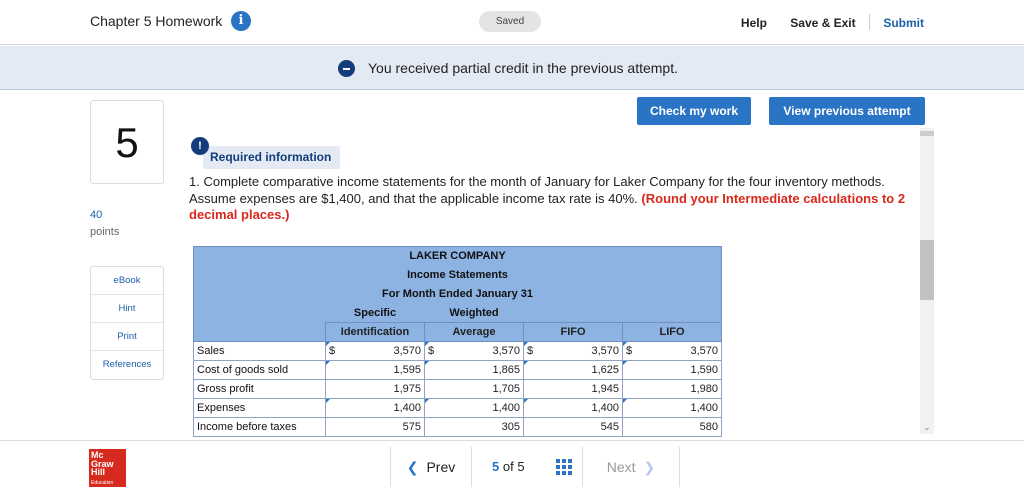 The height and width of the screenshot is (493, 1024). What do you see at coordinates (375, 313) in the screenshot?
I see `col-top-specific: Specific` at bounding box center [375, 313].